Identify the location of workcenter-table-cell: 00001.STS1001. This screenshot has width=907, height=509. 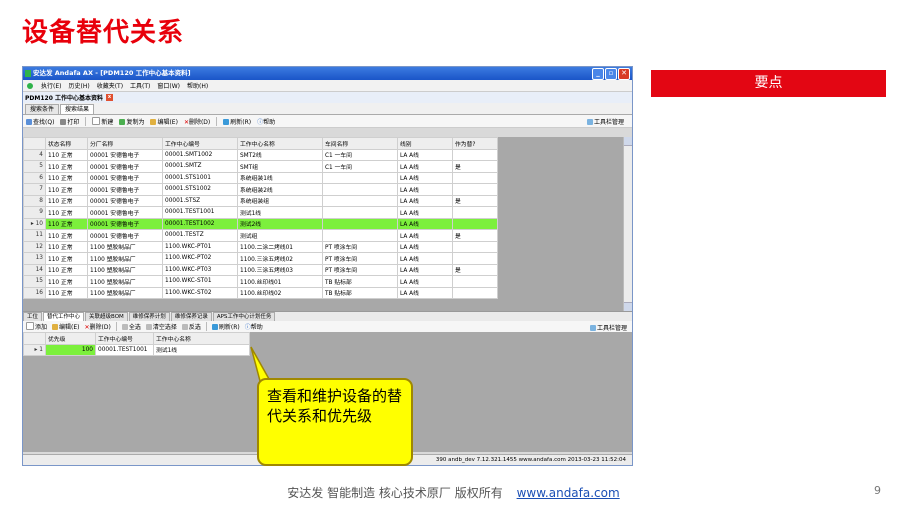
(200, 177).